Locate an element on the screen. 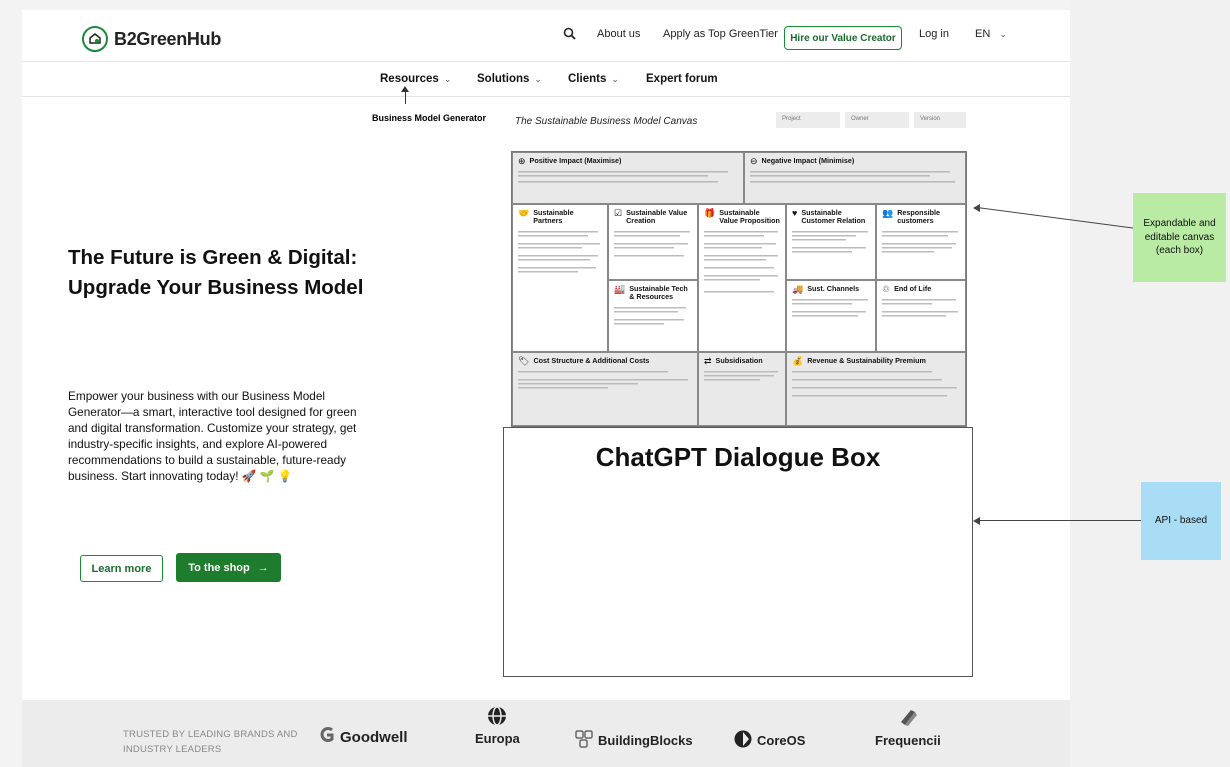  annotation-panel is located at coordinates (1150, 383).